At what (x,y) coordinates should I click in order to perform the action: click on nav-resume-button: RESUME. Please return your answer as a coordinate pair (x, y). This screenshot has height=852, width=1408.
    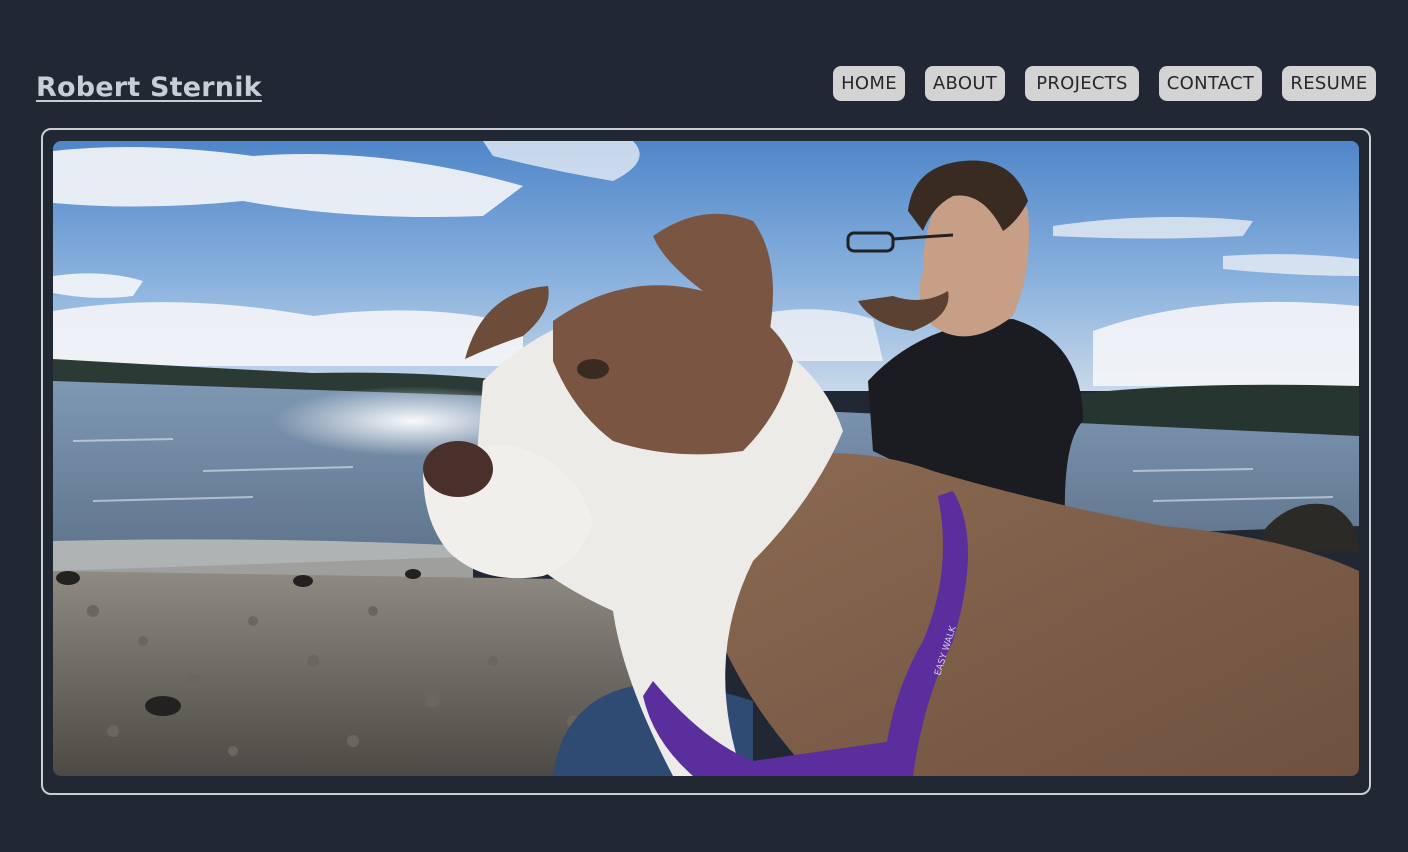
    Looking at the image, I should click on (1329, 83).